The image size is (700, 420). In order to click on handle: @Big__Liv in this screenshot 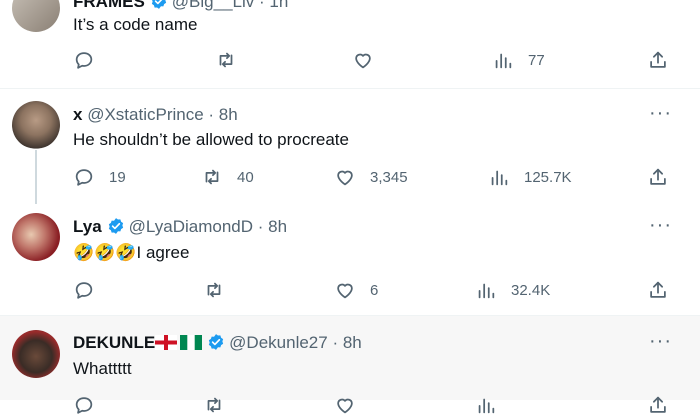, I will do `click(213, 5)`.